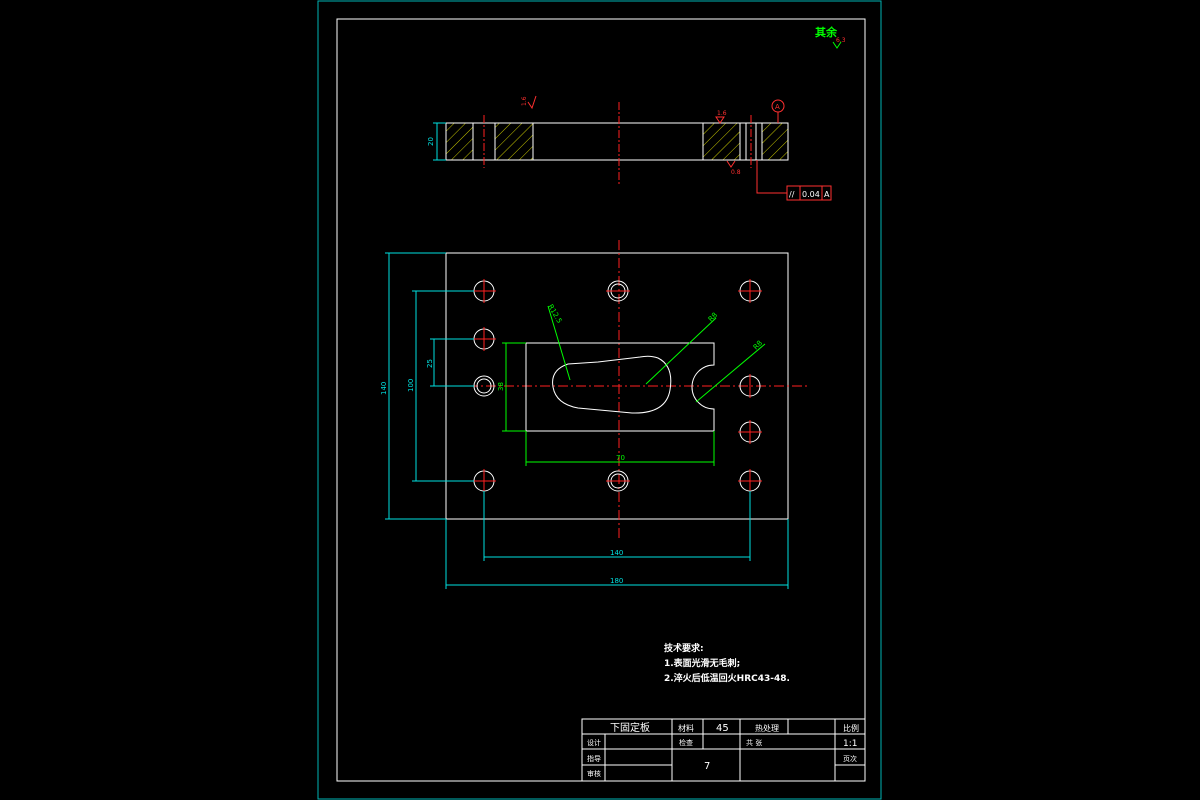 This screenshot has height=800, width=1200. What do you see at coordinates (484, 481) in the screenshot?
I see `hole-bottom-left` at bounding box center [484, 481].